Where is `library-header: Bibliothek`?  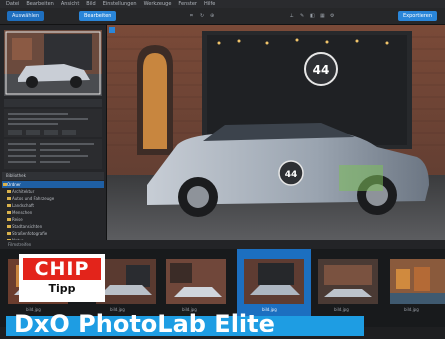
library-header: Bibliothek is located at coordinates (53, 176).